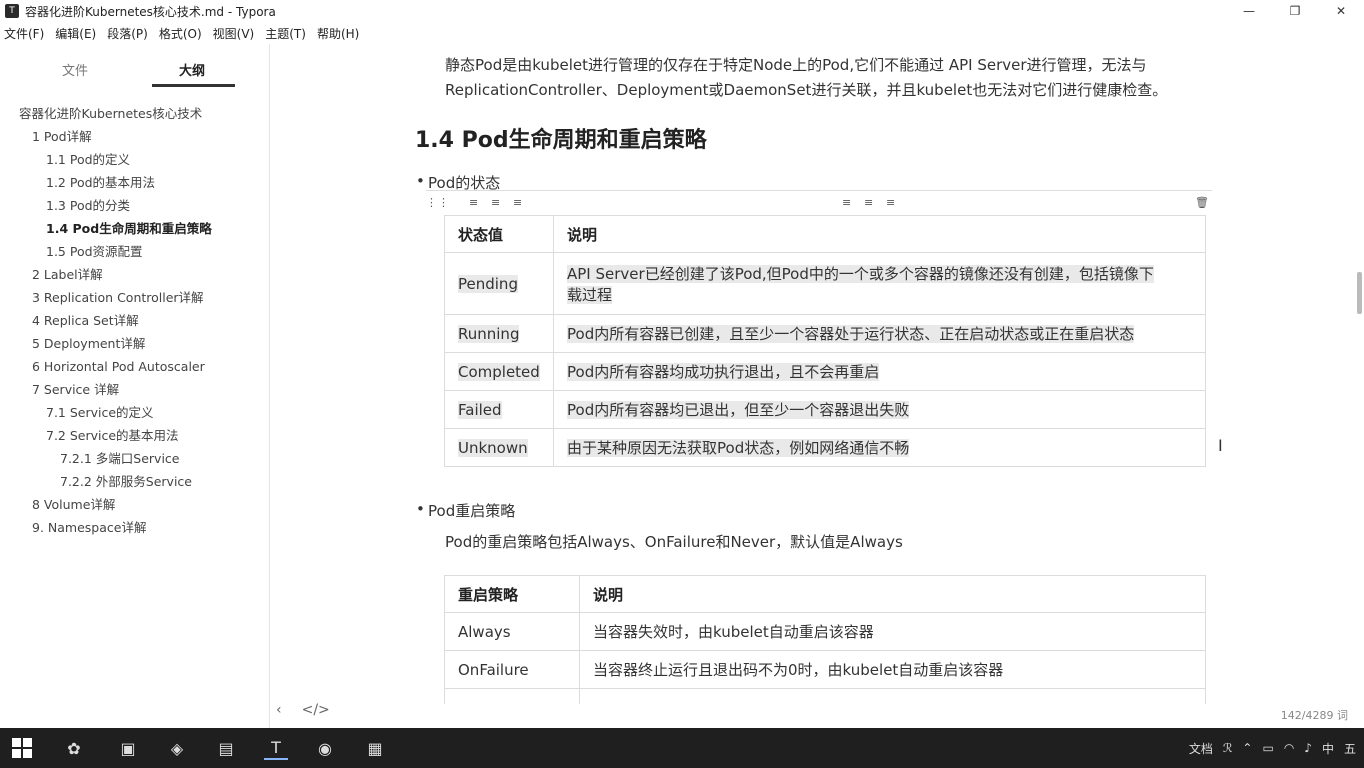 The image size is (1364, 768). Describe the element at coordinates (879, 409) in the screenshot. I see `table-cell: Pod内所有容器均已退出，但至少一个容器退出失败` at that location.